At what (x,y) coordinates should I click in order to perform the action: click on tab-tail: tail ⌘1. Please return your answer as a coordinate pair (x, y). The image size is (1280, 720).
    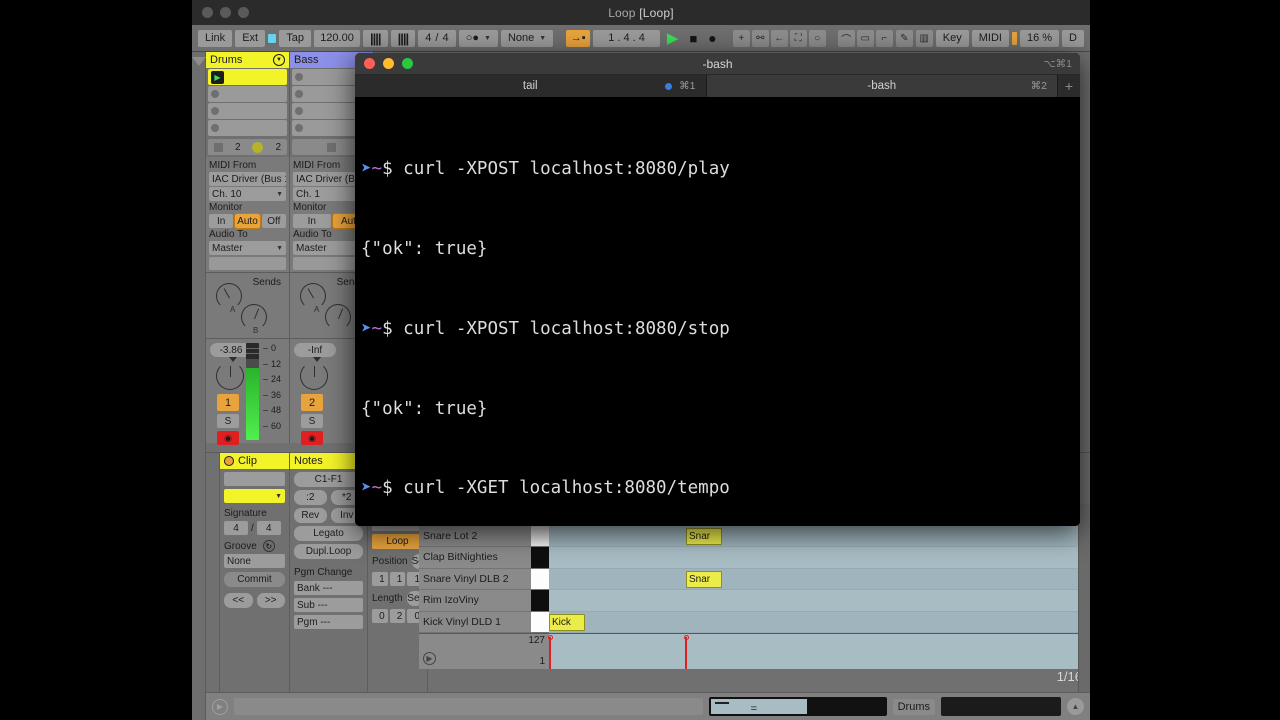
    Looking at the image, I should click on (531, 86).